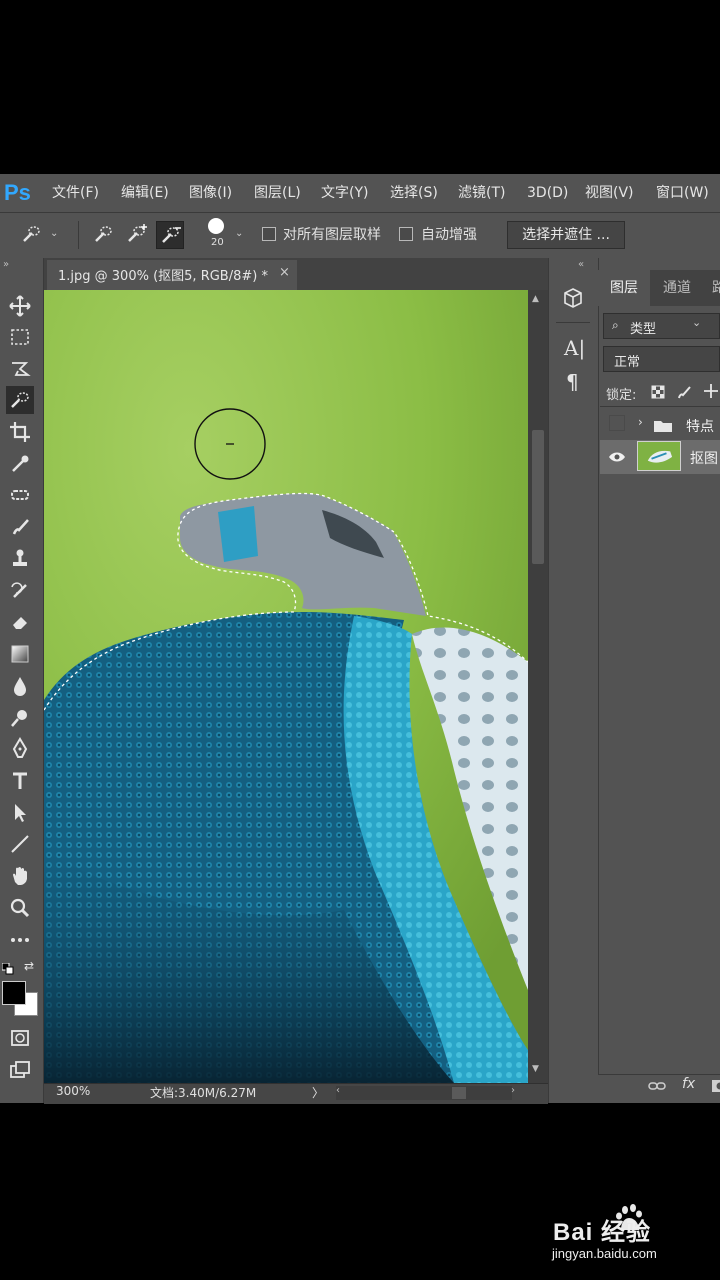  What do you see at coordinates (277, 193) in the screenshot?
I see `menu-layer: 图层(L)` at bounding box center [277, 193].